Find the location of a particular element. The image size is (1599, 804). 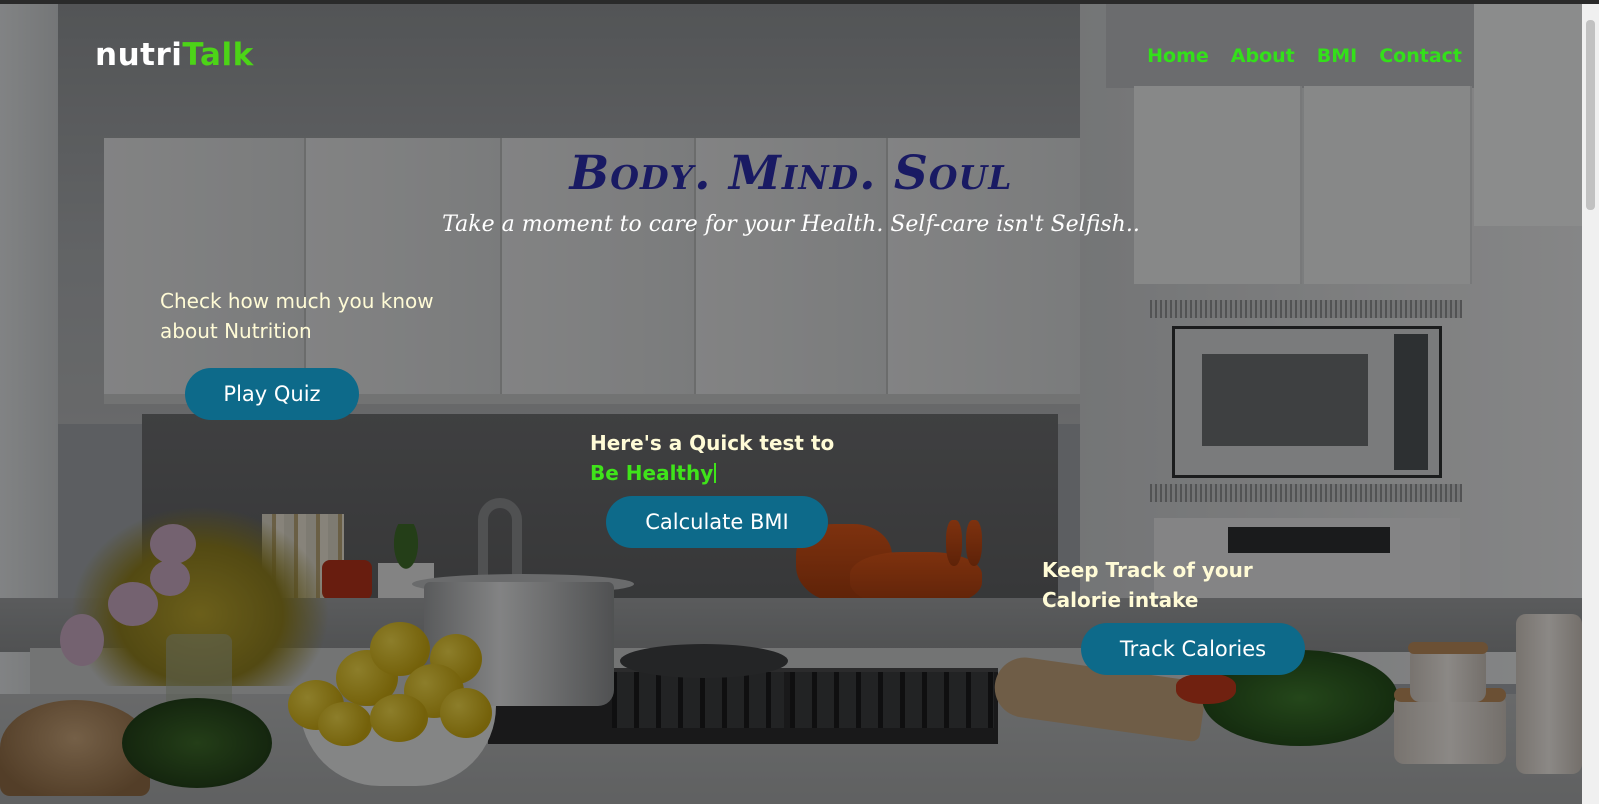

nav-link-home: Home is located at coordinates (1178, 56).